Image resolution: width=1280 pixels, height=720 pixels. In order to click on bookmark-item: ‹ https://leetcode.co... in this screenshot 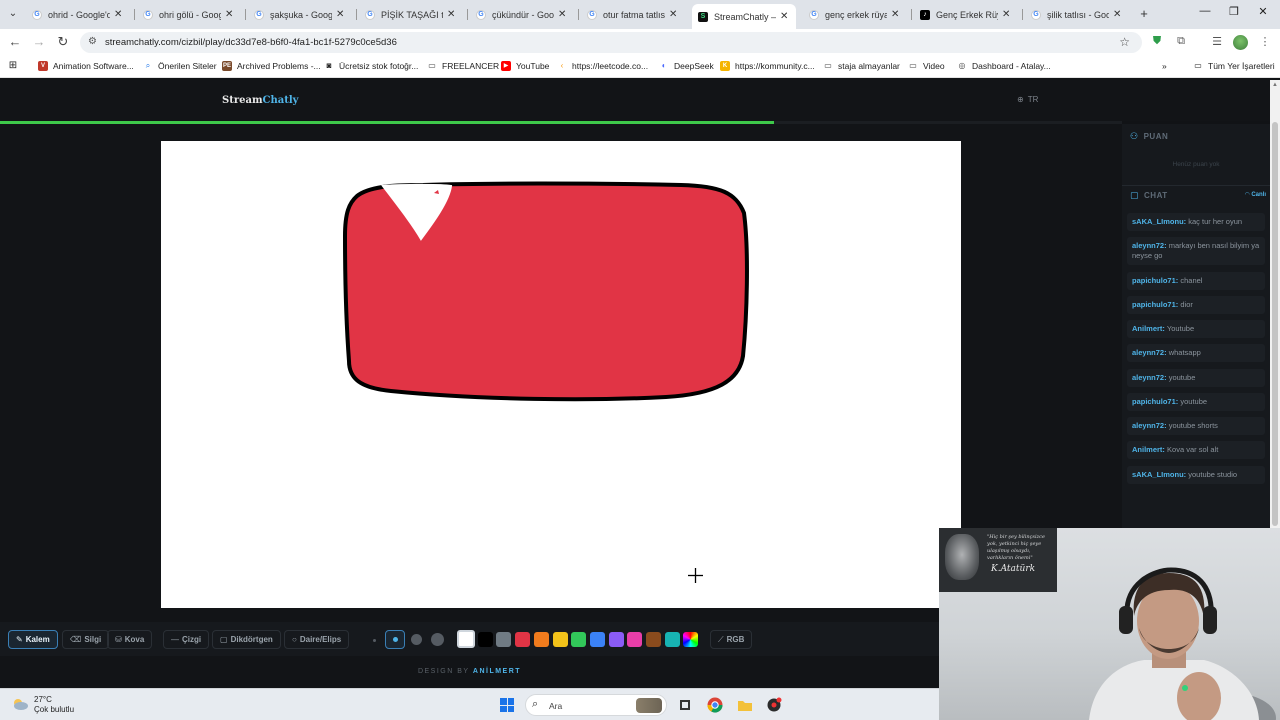, I will do `click(602, 66)`.